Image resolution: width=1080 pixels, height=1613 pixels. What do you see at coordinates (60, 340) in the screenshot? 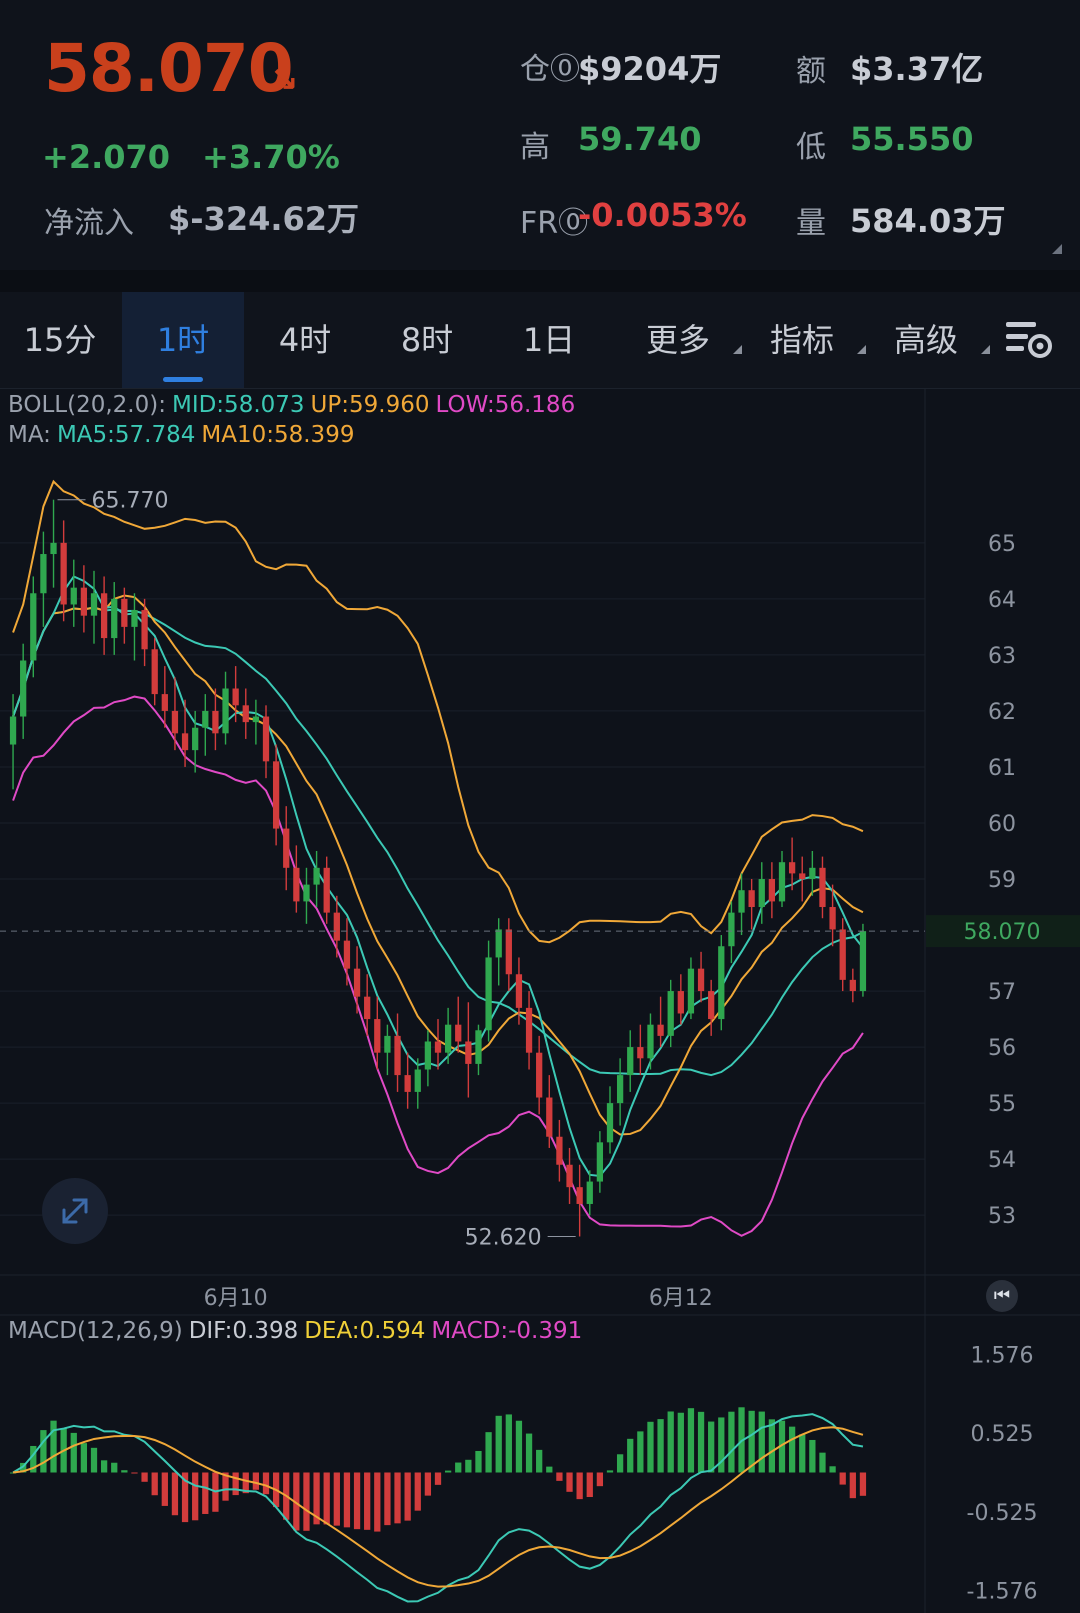
I see `tab-15m: 15分` at bounding box center [60, 340].